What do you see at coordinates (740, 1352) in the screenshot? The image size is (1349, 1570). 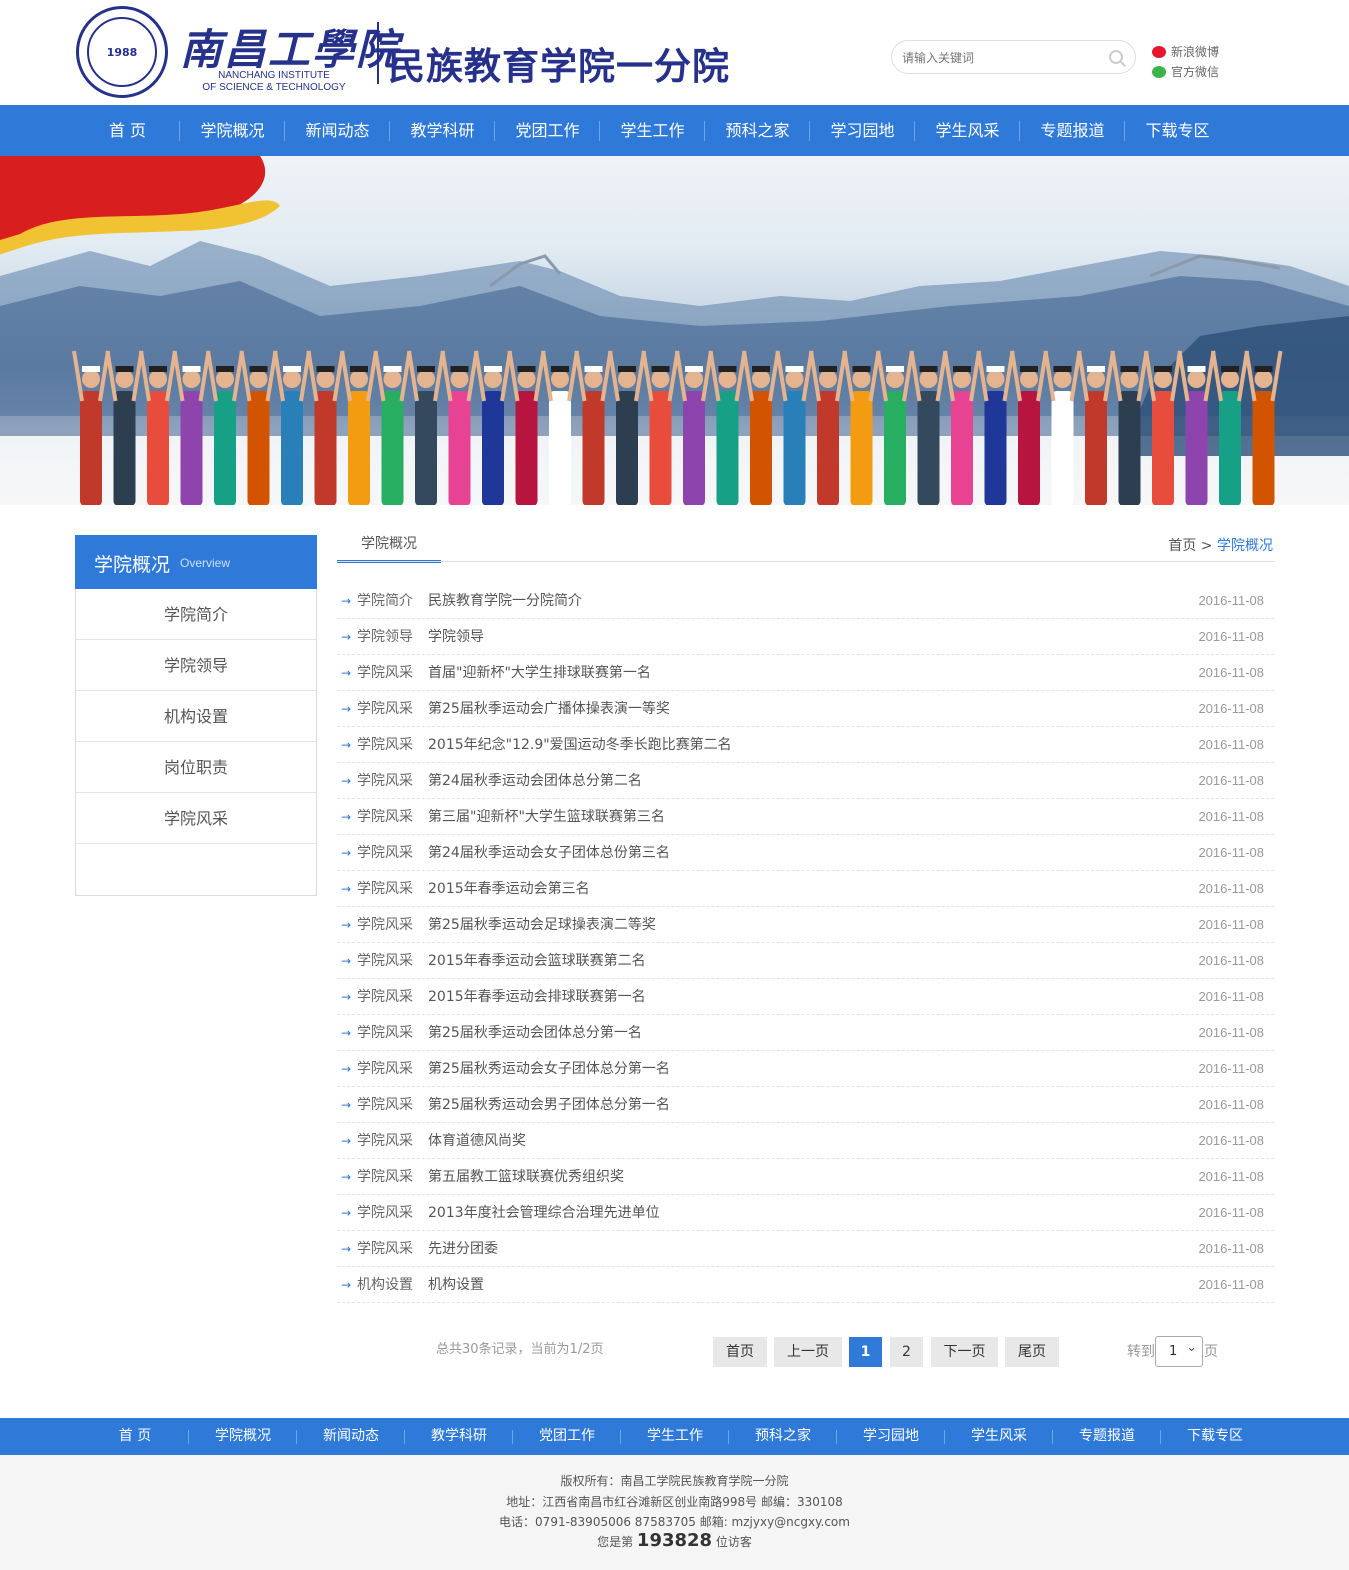 I see `first-page-button: 首页` at bounding box center [740, 1352].